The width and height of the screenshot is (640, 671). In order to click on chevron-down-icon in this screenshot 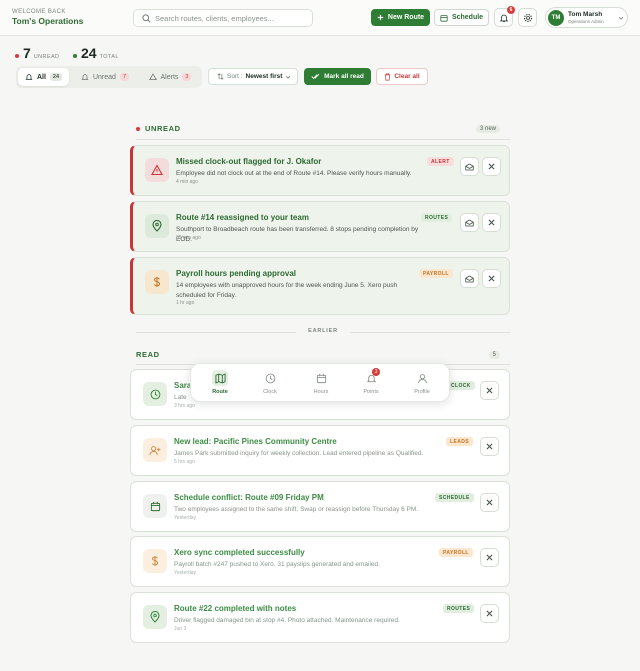, I will do `click(288, 77)`.